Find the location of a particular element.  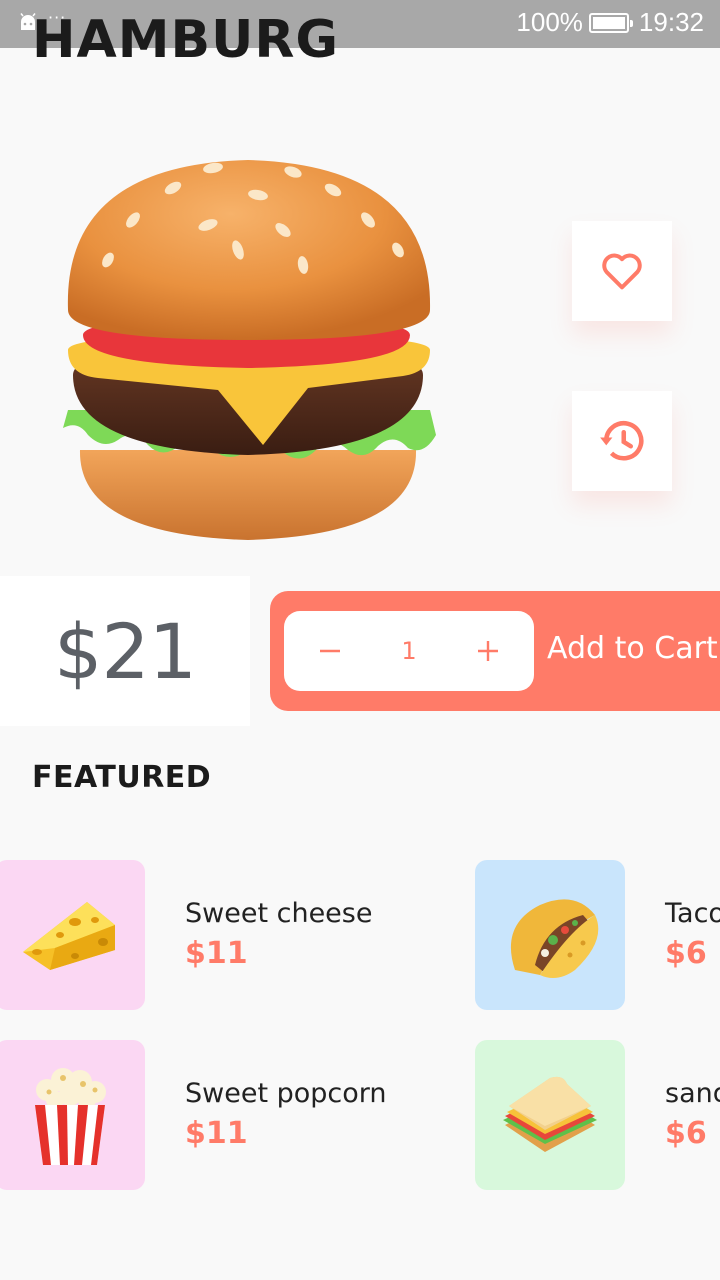

plus-icon is located at coordinates (488, 651).